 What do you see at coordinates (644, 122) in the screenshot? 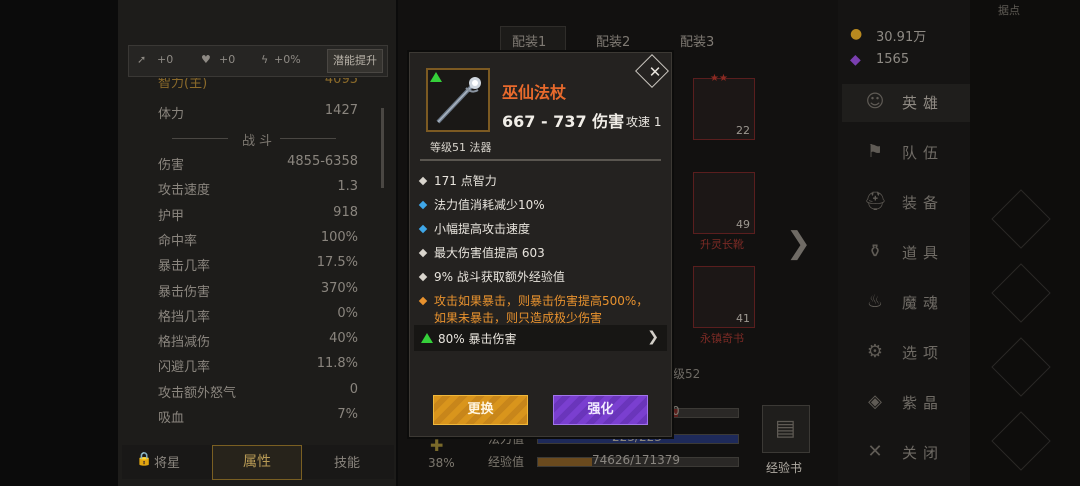
I see `item-attack-speed: 攻速 1` at bounding box center [644, 122].